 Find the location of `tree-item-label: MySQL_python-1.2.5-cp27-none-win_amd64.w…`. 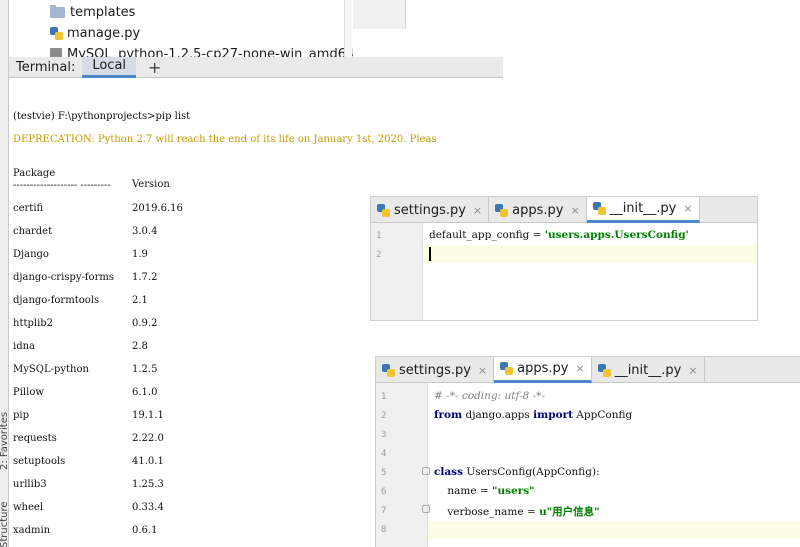

tree-item-label: MySQL_python-1.2.5-cp27-none-win_amd64.w… is located at coordinates (210, 52).